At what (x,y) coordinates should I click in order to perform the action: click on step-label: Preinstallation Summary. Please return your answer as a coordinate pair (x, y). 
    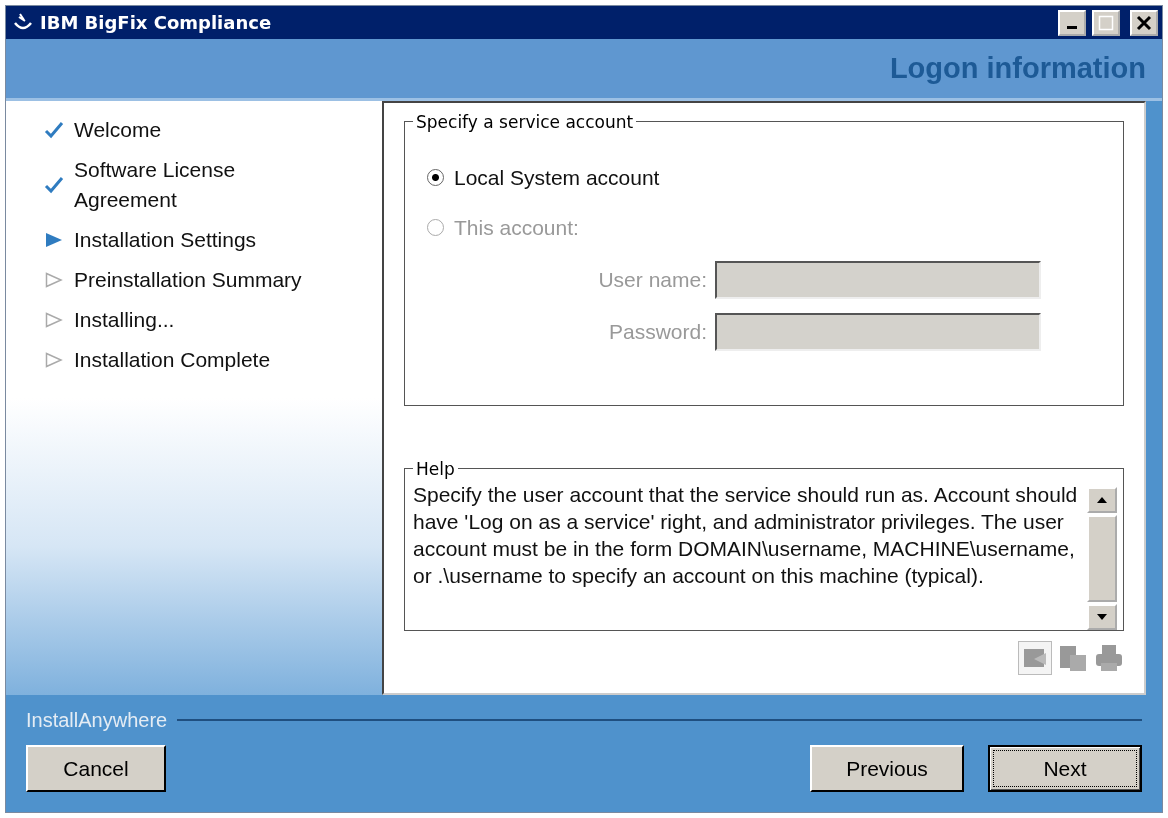
    Looking at the image, I should click on (188, 280).